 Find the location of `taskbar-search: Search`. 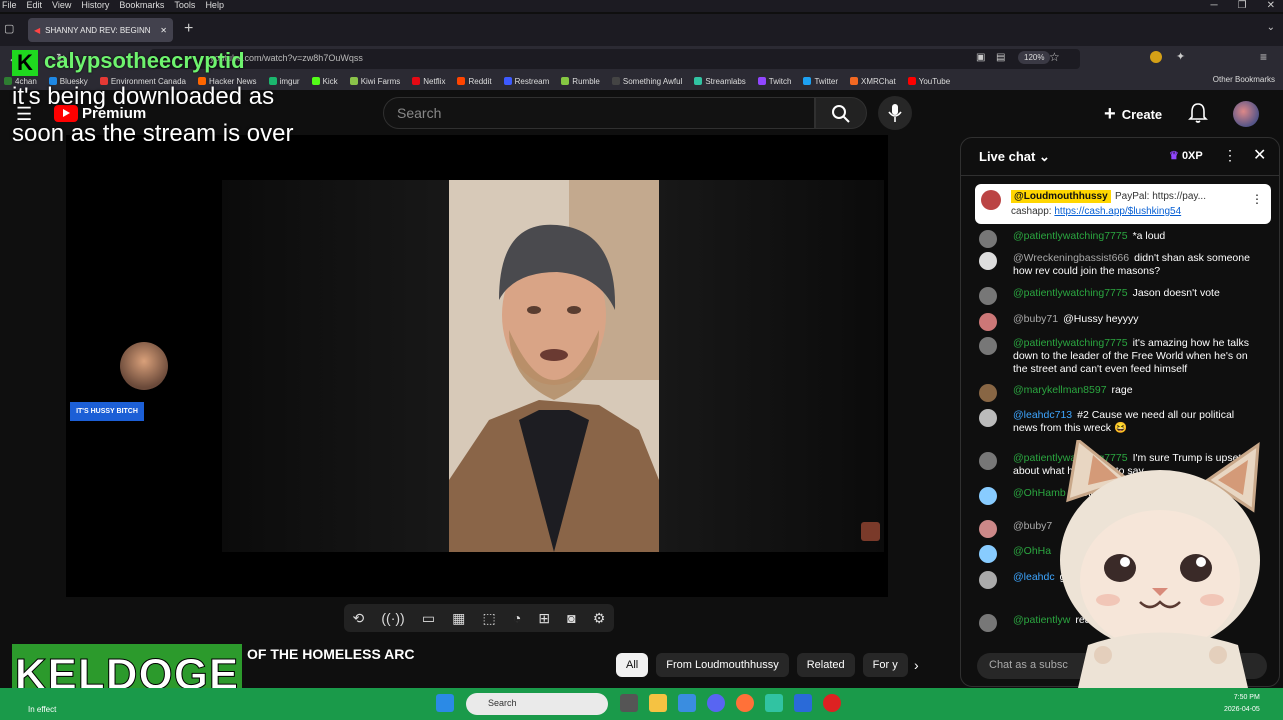

taskbar-search: Search is located at coordinates (537, 704).